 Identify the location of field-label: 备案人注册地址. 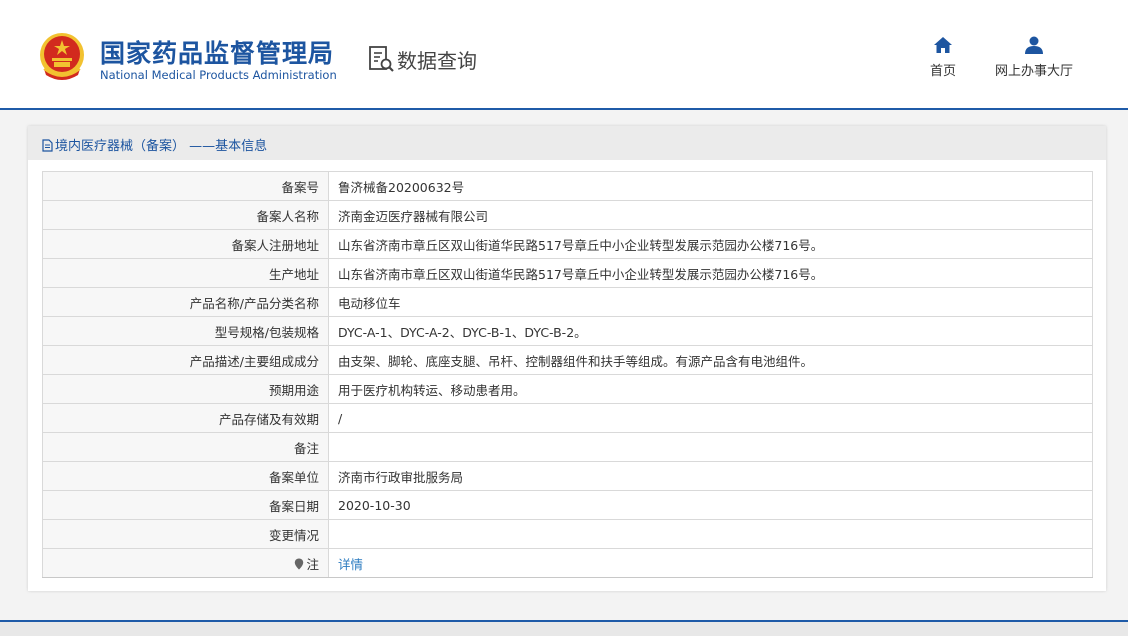
(185, 244).